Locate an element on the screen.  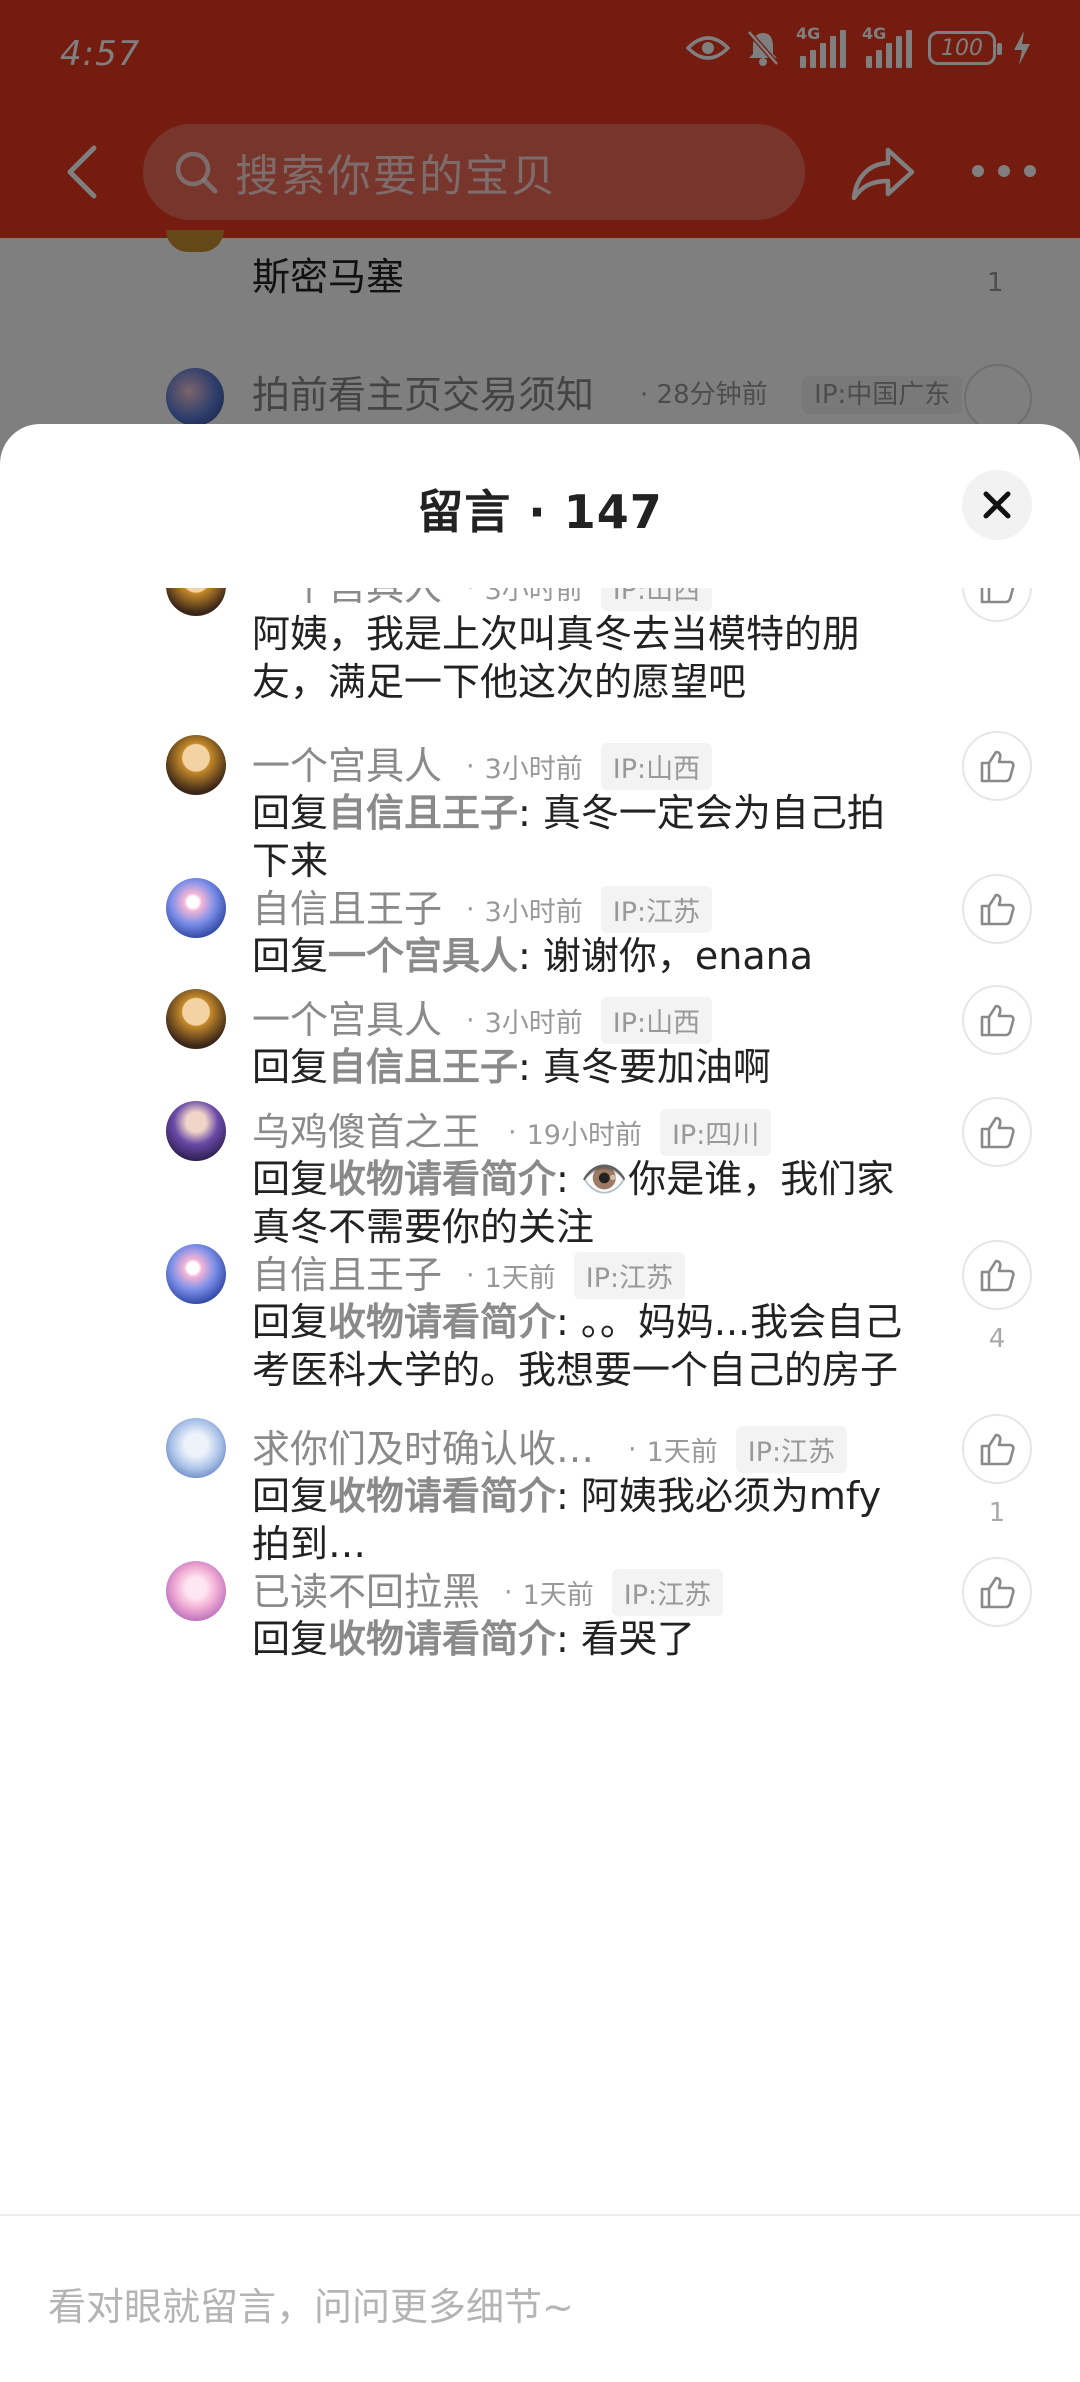
comment-author: 已读不回拉黑 is located at coordinates (366, 1588).